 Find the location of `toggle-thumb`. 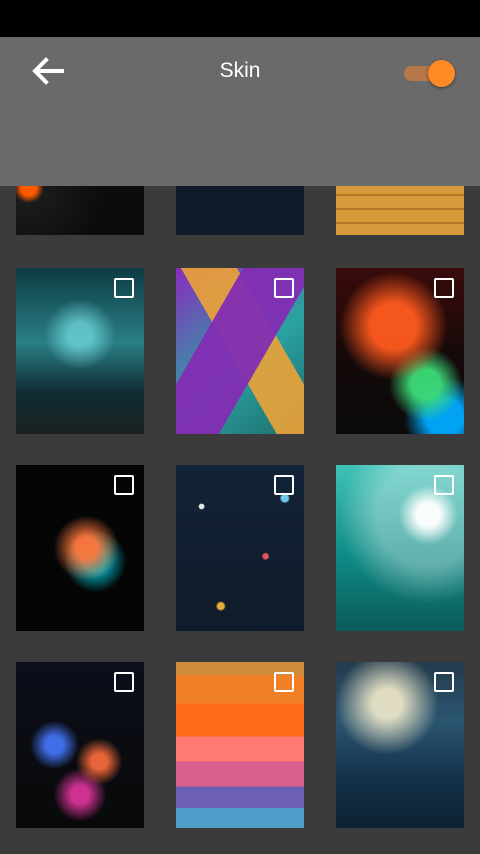

toggle-thumb is located at coordinates (441, 73).